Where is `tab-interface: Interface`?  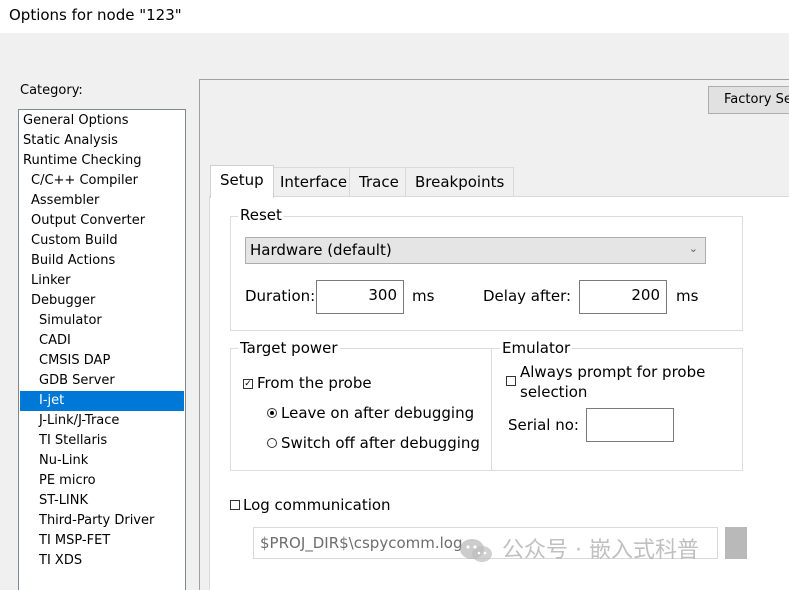
tab-interface: Interface is located at coordinates (314, 182).